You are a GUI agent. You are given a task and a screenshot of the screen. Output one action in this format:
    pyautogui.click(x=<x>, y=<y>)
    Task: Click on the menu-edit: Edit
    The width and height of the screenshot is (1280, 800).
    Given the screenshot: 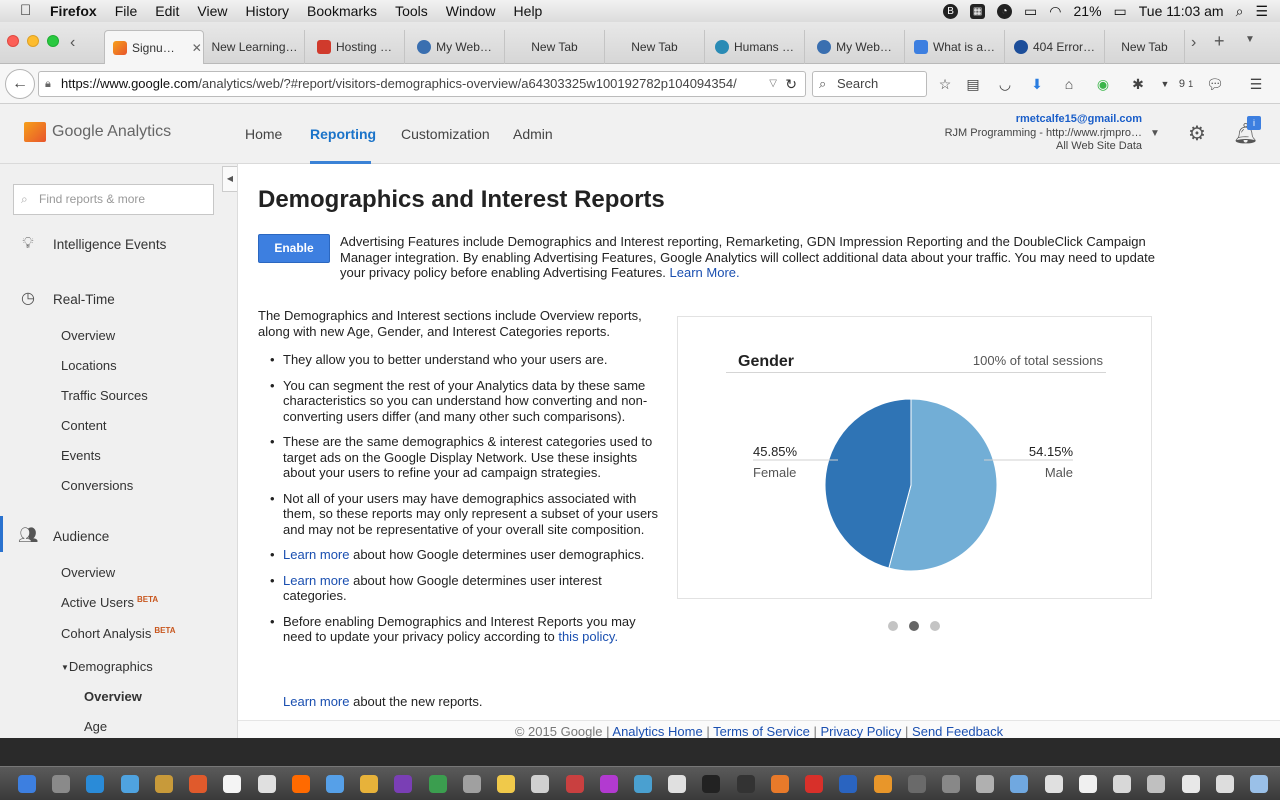 What is the action you would take?
    pyautogui.click(x=167, y=11)
    